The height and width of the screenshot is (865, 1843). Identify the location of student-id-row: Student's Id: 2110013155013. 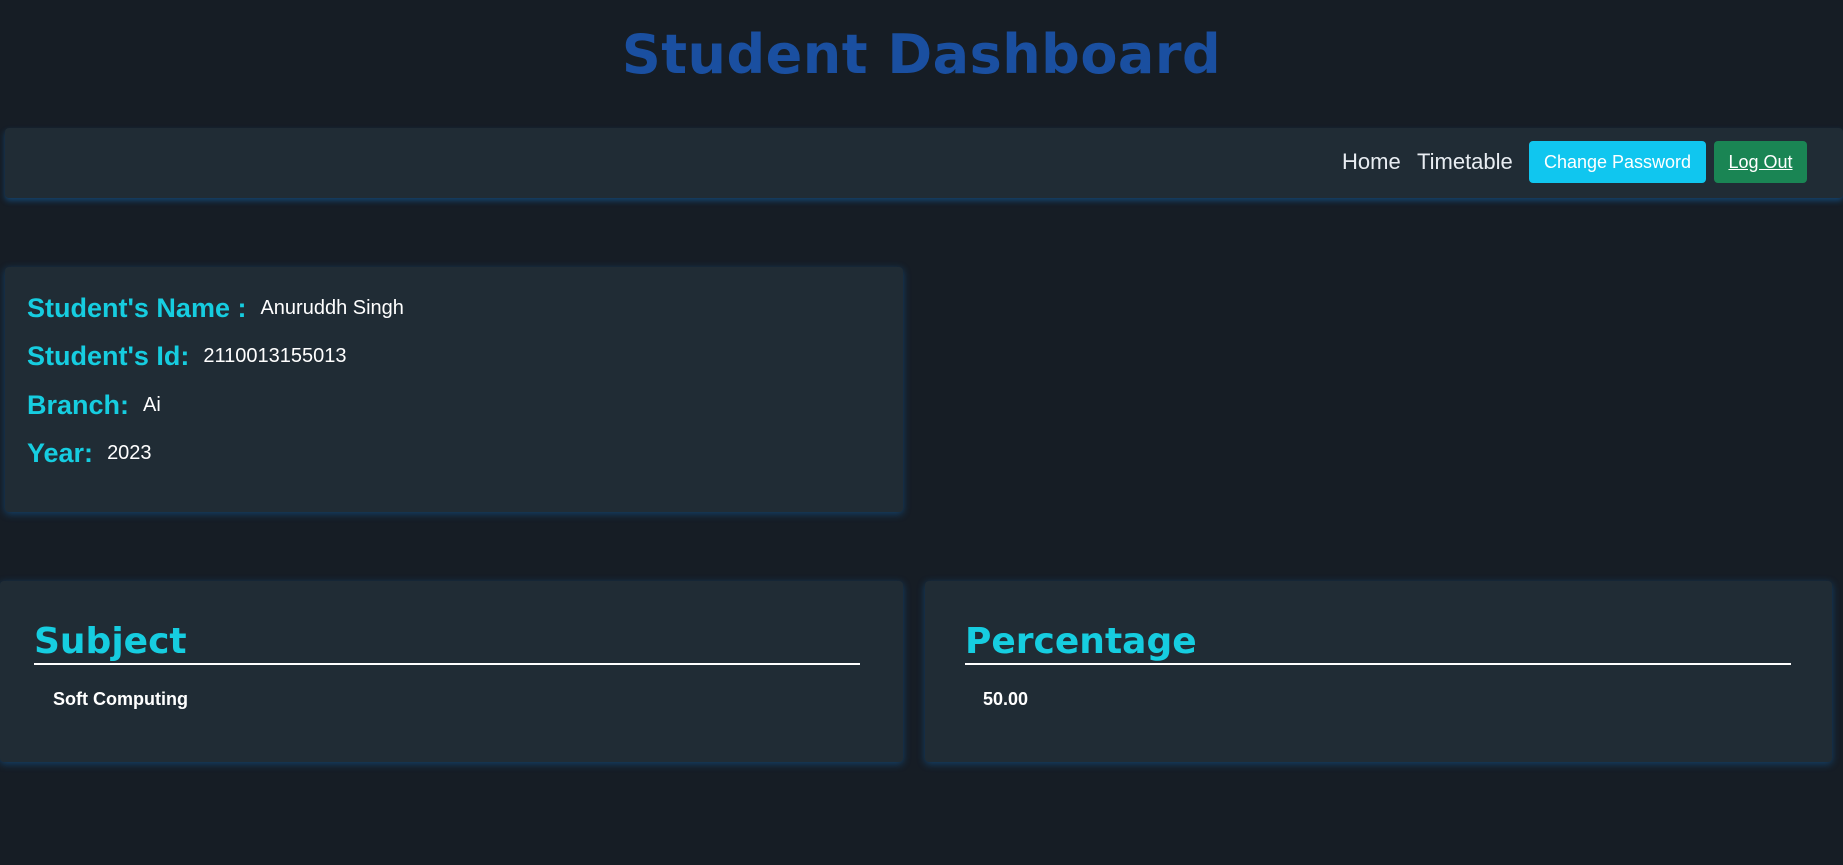
(187, 356).